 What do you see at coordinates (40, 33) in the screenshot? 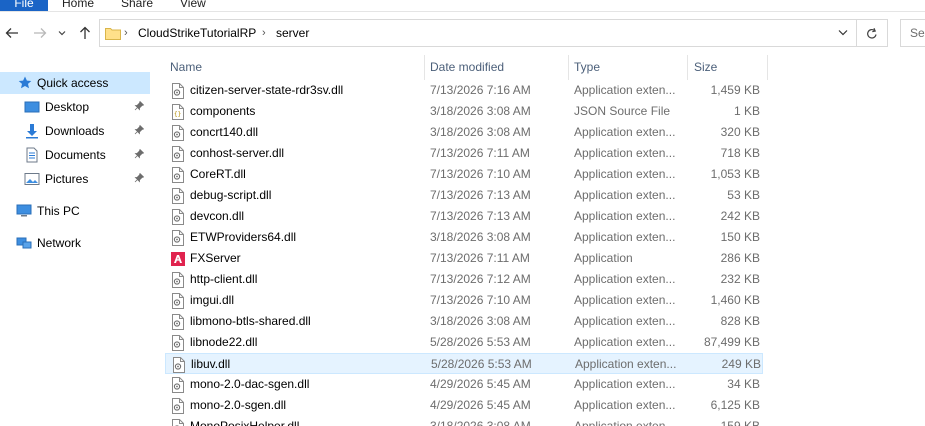
I see `forward-button` at bounding box center [40, 33].